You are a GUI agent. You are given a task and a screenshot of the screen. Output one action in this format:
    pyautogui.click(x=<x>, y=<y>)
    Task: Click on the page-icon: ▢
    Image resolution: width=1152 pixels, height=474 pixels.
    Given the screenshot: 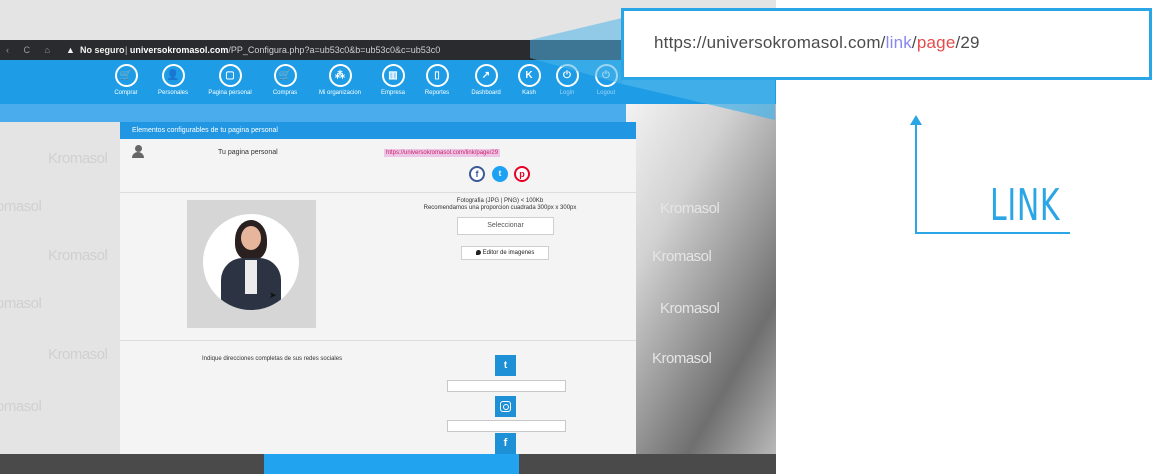 What is the action you would take?
    pyautogui.click(x=230, y=75)
    